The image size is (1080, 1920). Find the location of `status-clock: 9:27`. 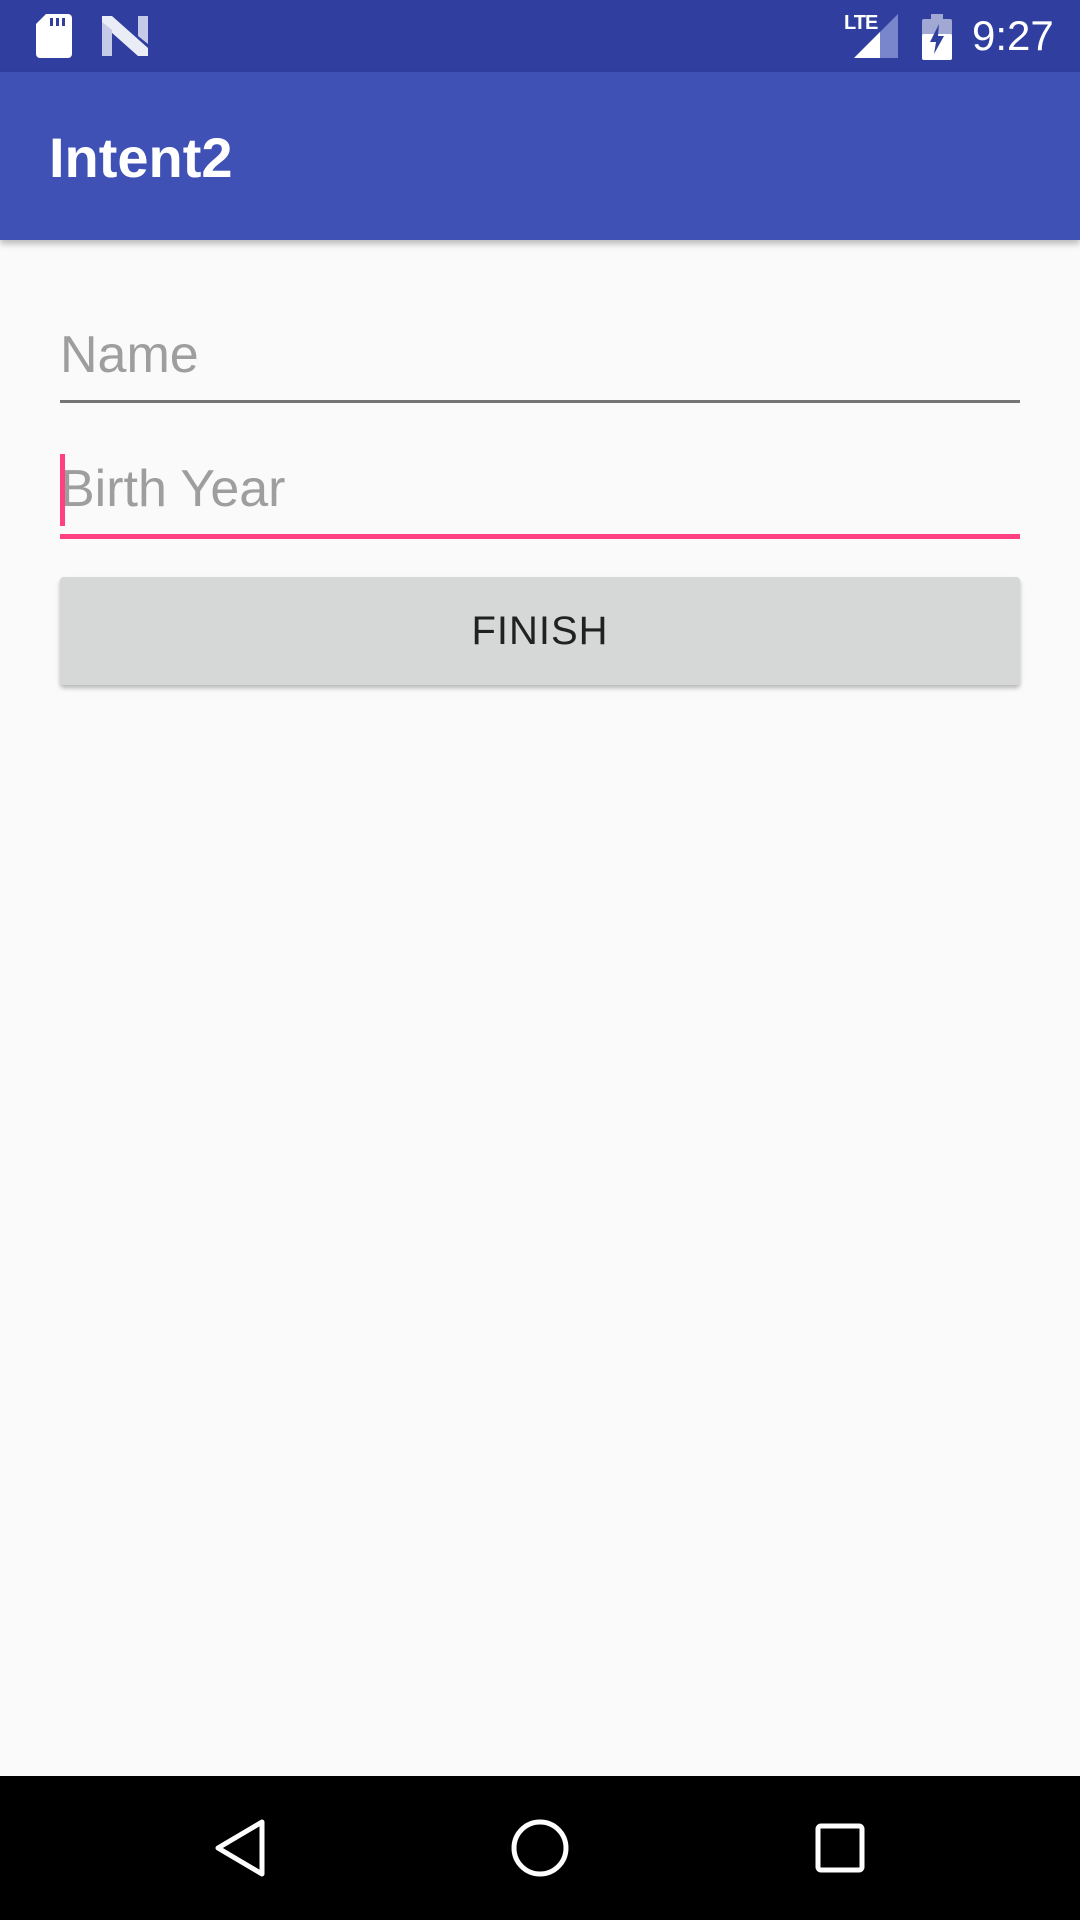

status-clock: 9:27 is located at coordinates (1013, 35).